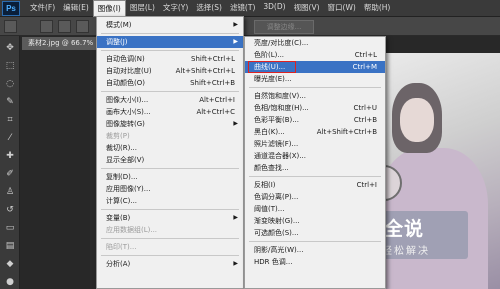  What do you see at coordinates (11, 8) in the screenshot?
I see `photoshop-logo: Ps` at bounding box center [11, 8].